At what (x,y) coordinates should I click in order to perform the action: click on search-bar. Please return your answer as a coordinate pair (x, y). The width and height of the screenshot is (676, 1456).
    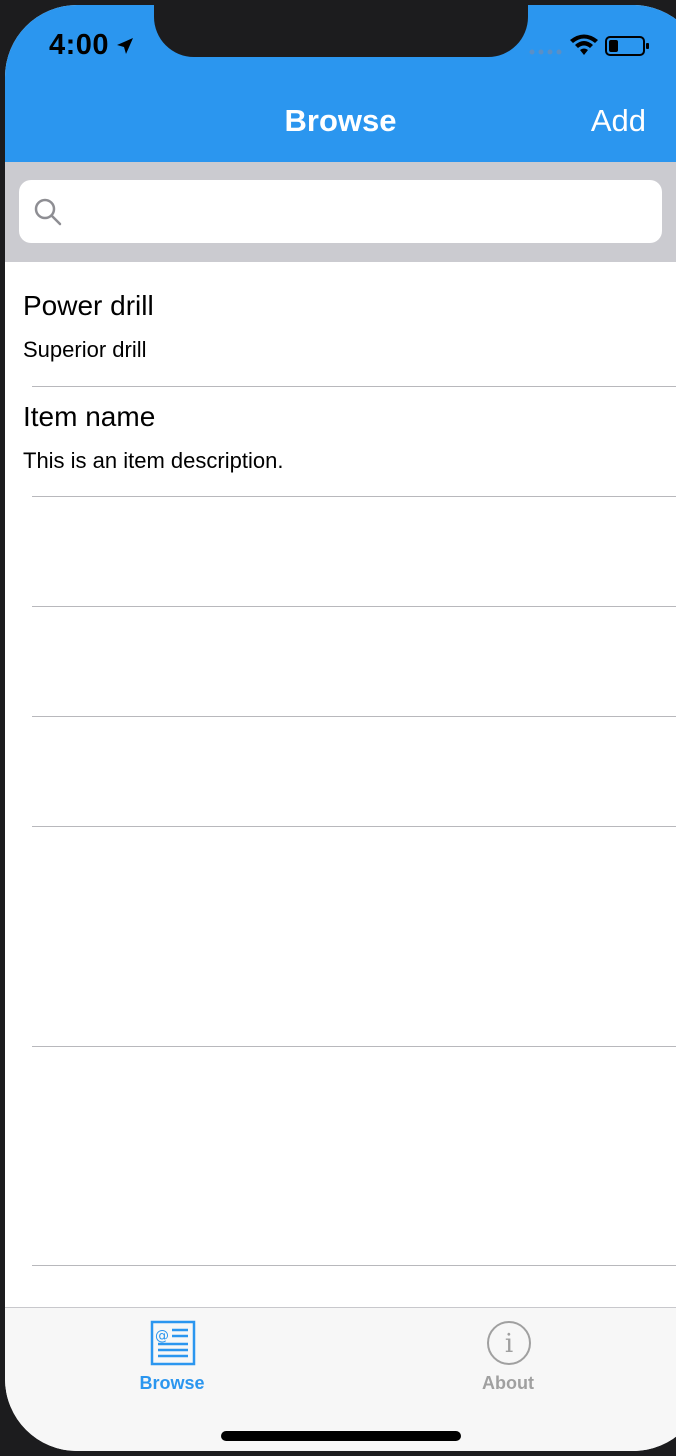
    Looking at the image, I should click on (340, 212).